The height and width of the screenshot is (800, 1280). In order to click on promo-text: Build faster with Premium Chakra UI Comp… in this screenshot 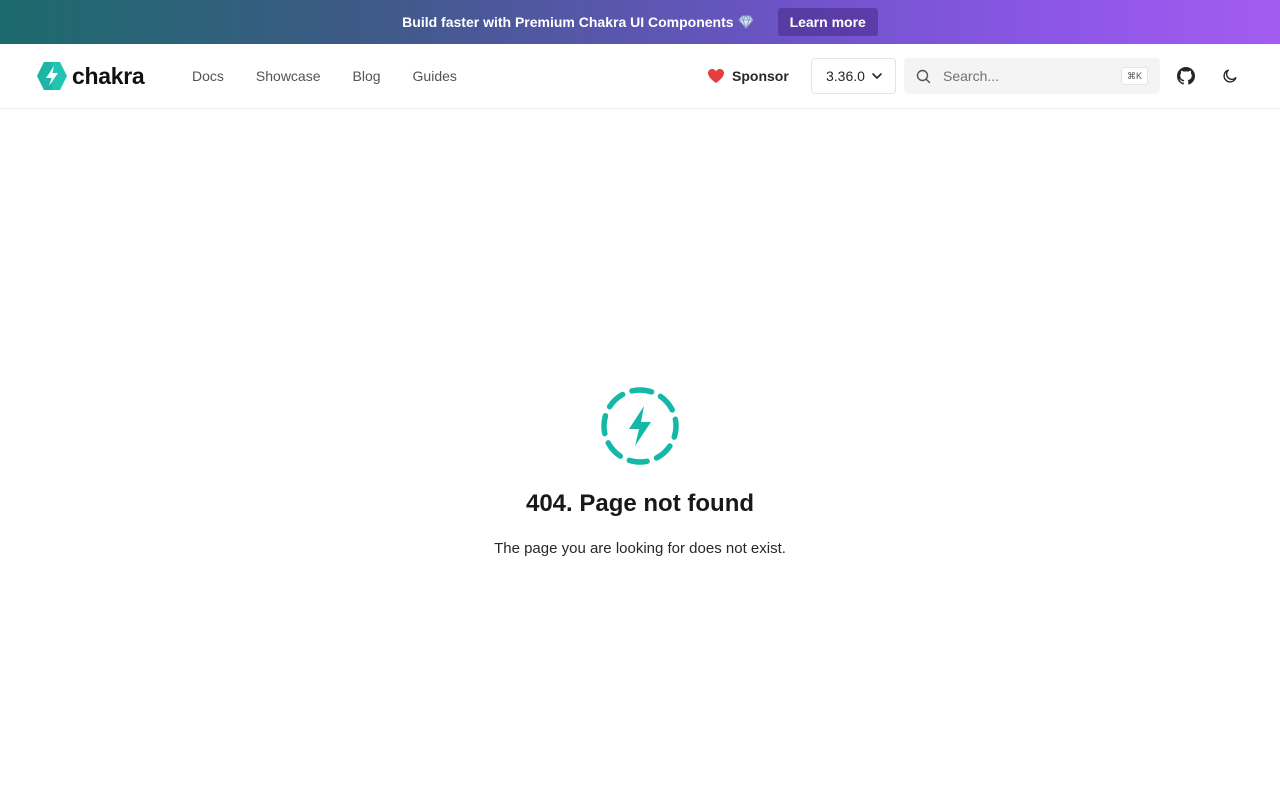, I will do `click(568, 22)`.